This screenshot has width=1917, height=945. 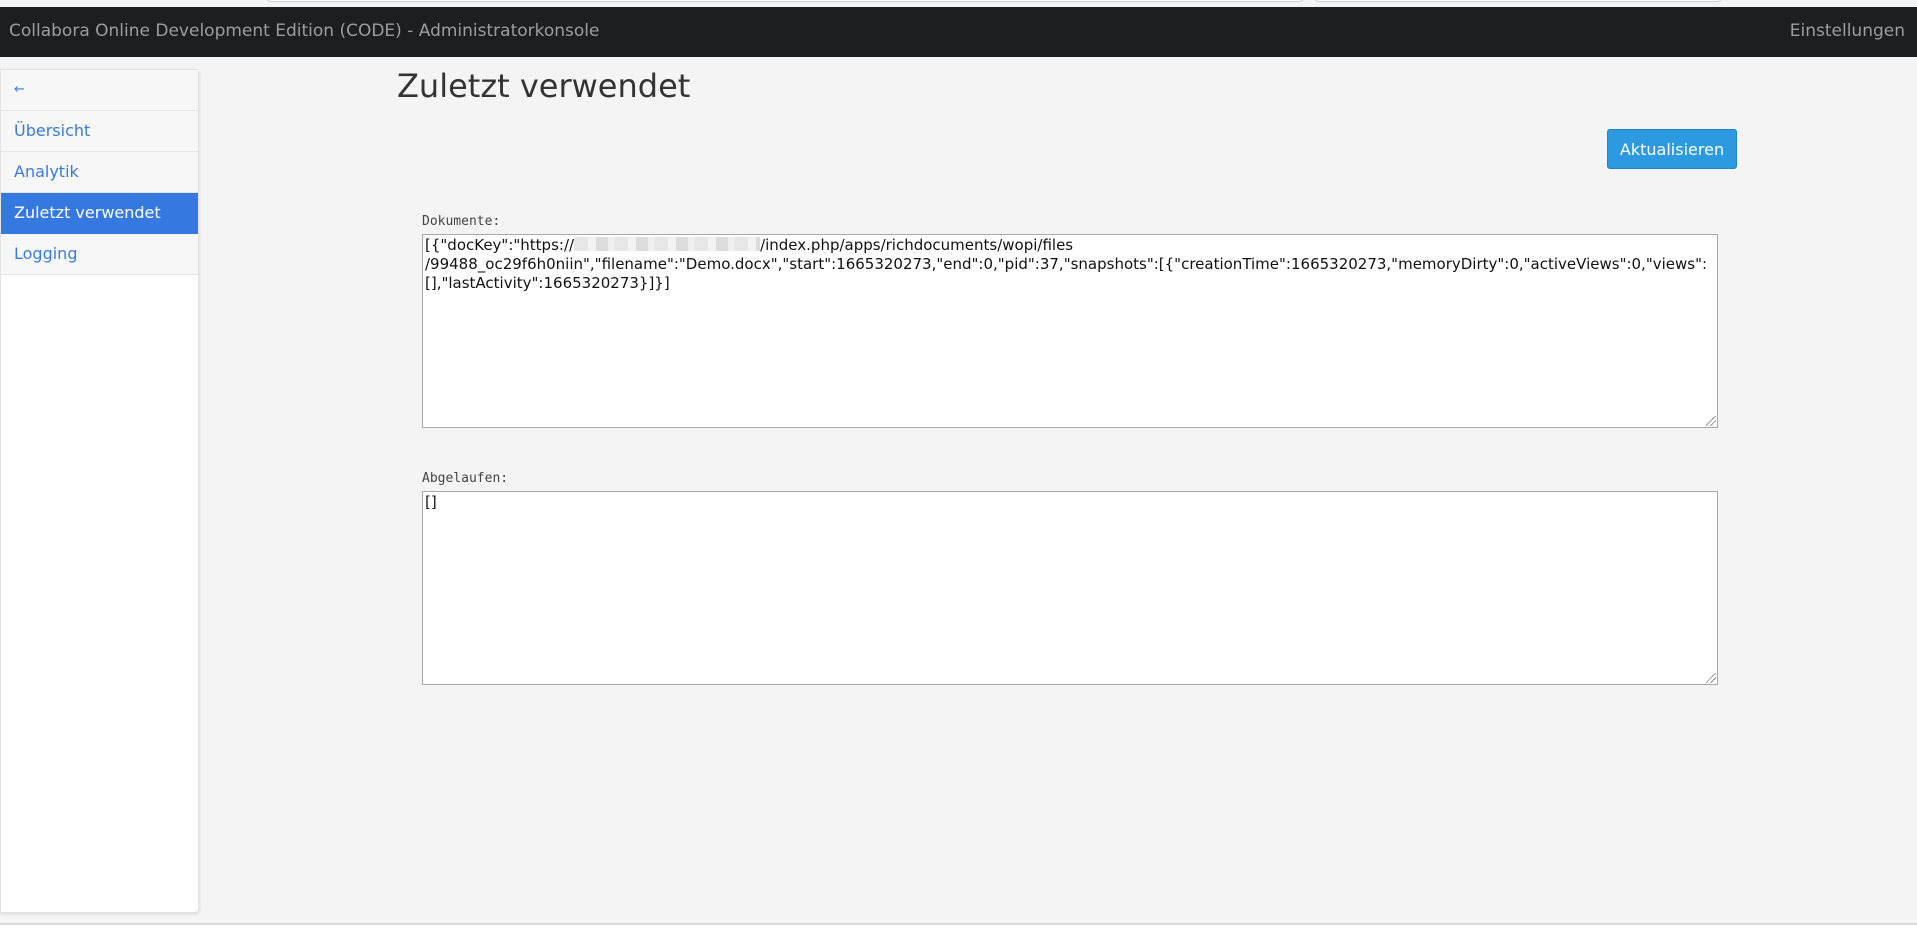 I want to click on arrow-left-icon: ←, so click(x=19, y=89).